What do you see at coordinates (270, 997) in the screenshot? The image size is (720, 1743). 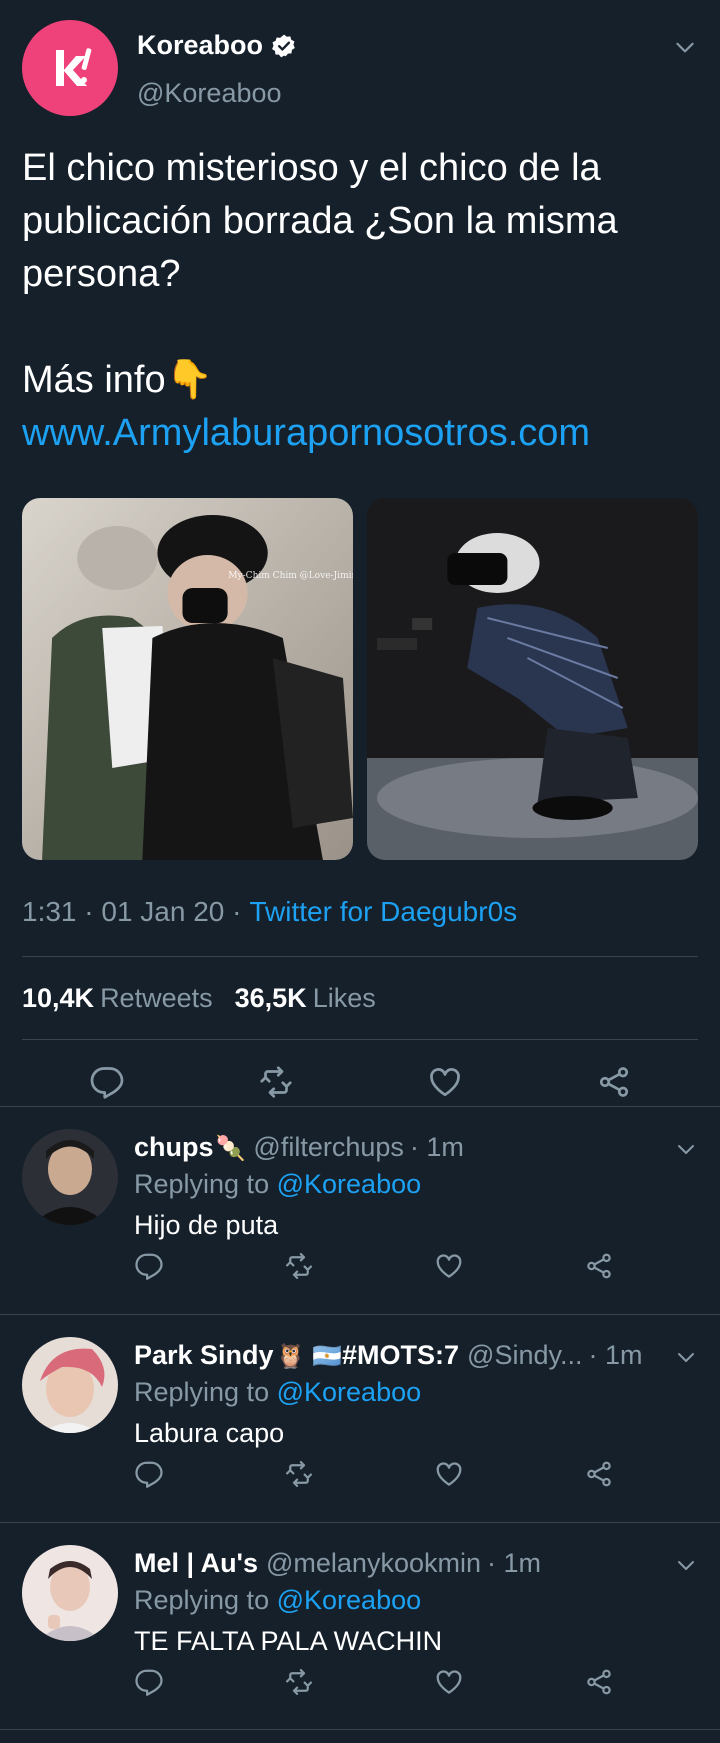 I see `likes-count: 36,5K` at bounding box center [270, 997].